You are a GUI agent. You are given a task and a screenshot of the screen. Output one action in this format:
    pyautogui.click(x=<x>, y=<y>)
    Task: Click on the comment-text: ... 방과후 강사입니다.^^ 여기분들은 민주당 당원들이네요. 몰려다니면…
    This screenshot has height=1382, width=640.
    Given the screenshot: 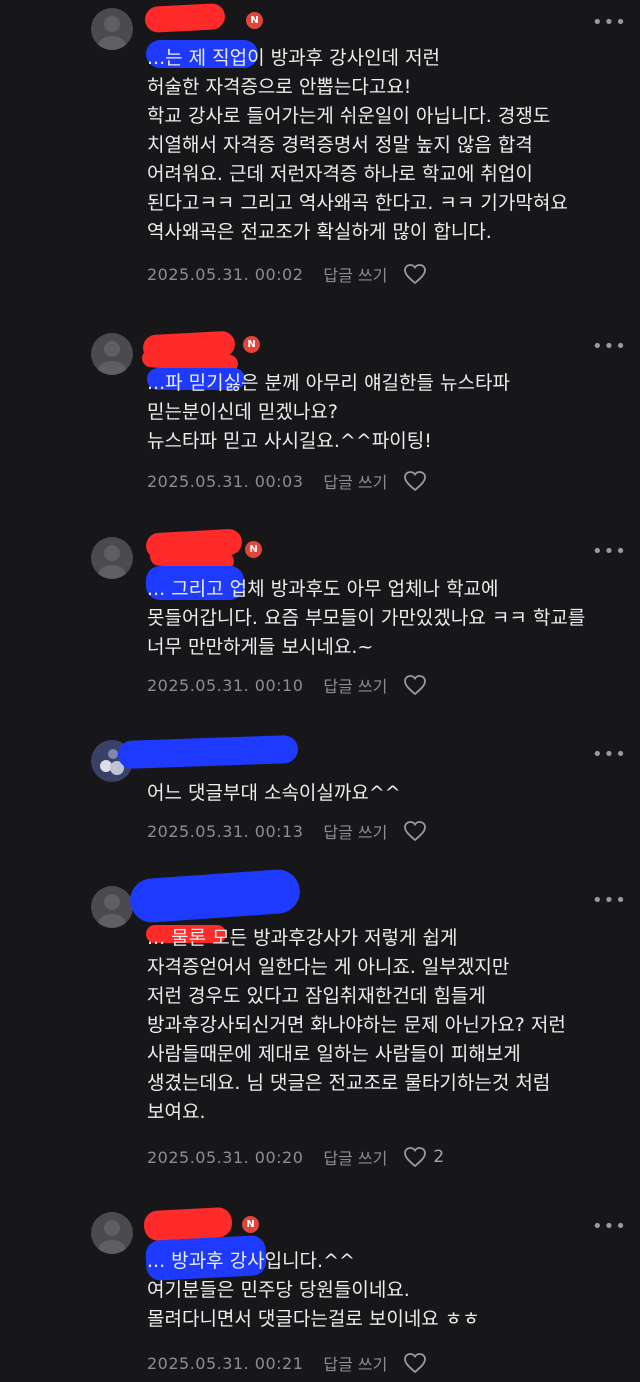 What is the action you would take?
    pyautogui.click(x=313, y=1290)
    